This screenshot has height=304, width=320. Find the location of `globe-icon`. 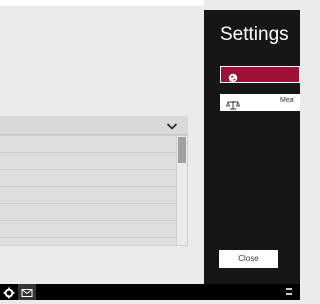

globe-icon is located at coordinates (233, 76).